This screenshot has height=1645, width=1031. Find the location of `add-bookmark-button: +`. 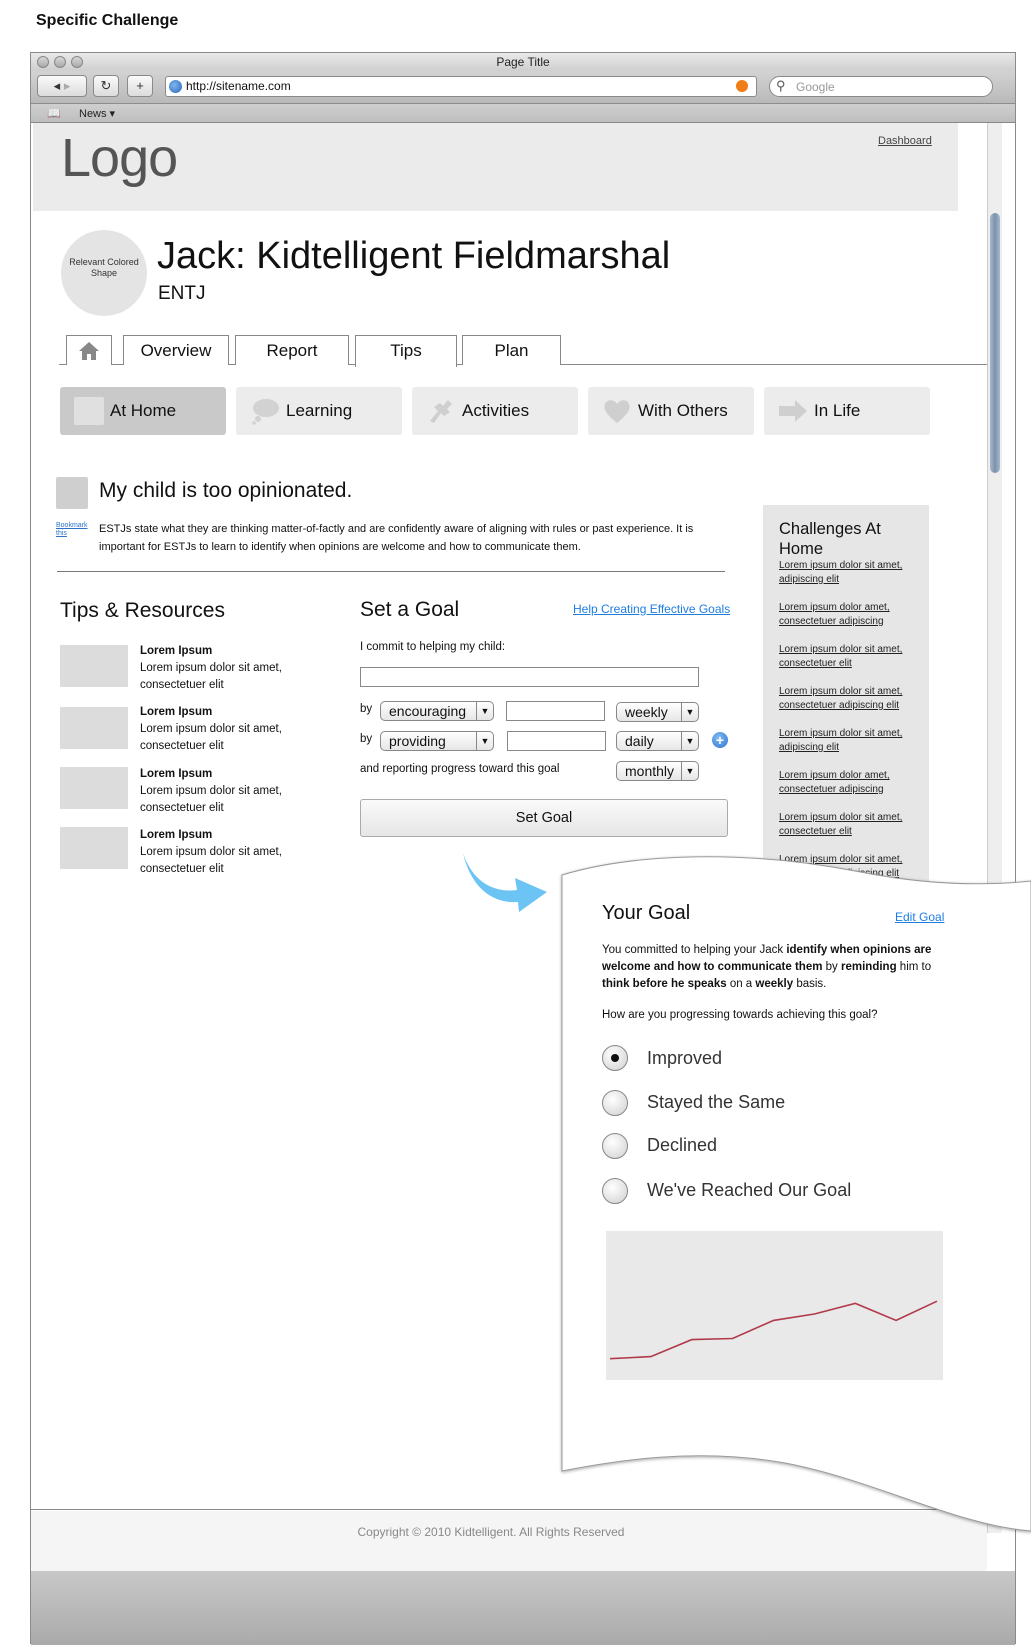

add-bookmark-button: + is located at coordinates (140, 86).